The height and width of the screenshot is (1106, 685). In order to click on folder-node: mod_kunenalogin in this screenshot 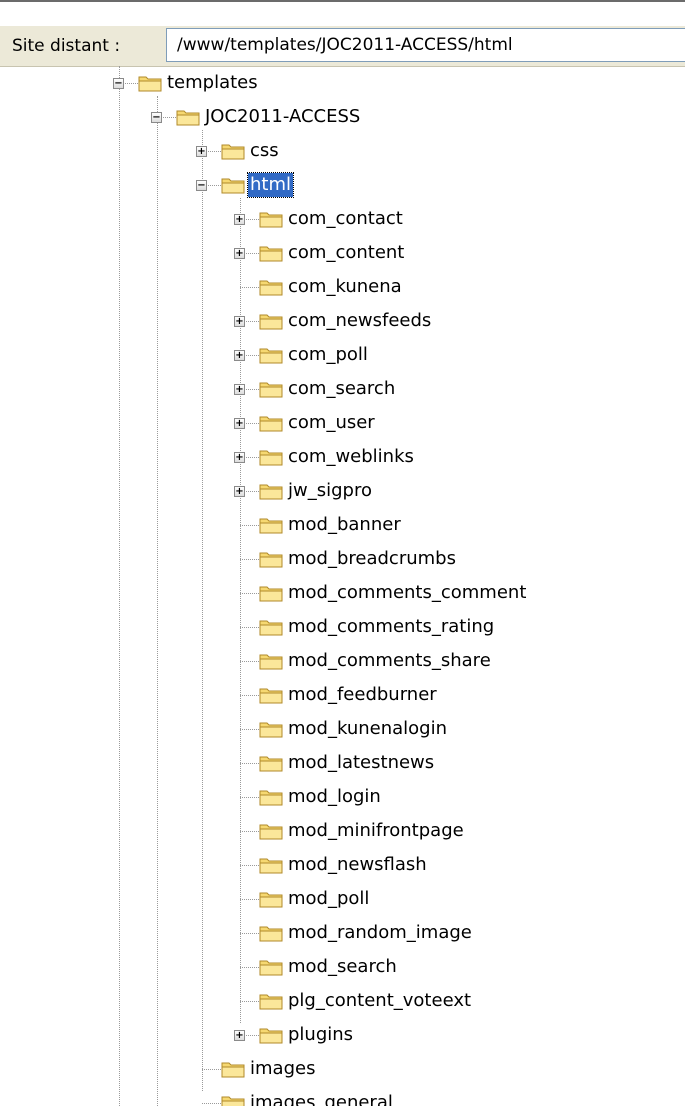, I will do `click(342, 729)`.